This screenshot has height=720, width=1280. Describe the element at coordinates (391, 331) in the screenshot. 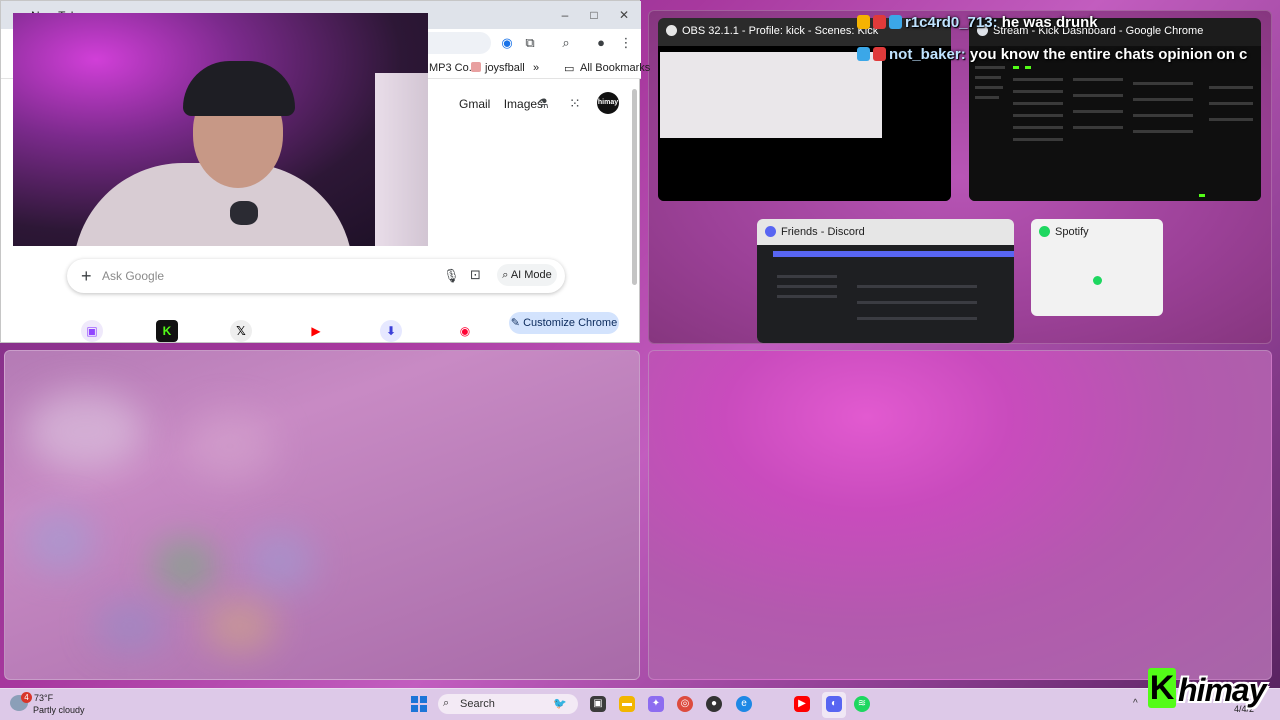

I see `downloader-icon: ⬇` at that location.